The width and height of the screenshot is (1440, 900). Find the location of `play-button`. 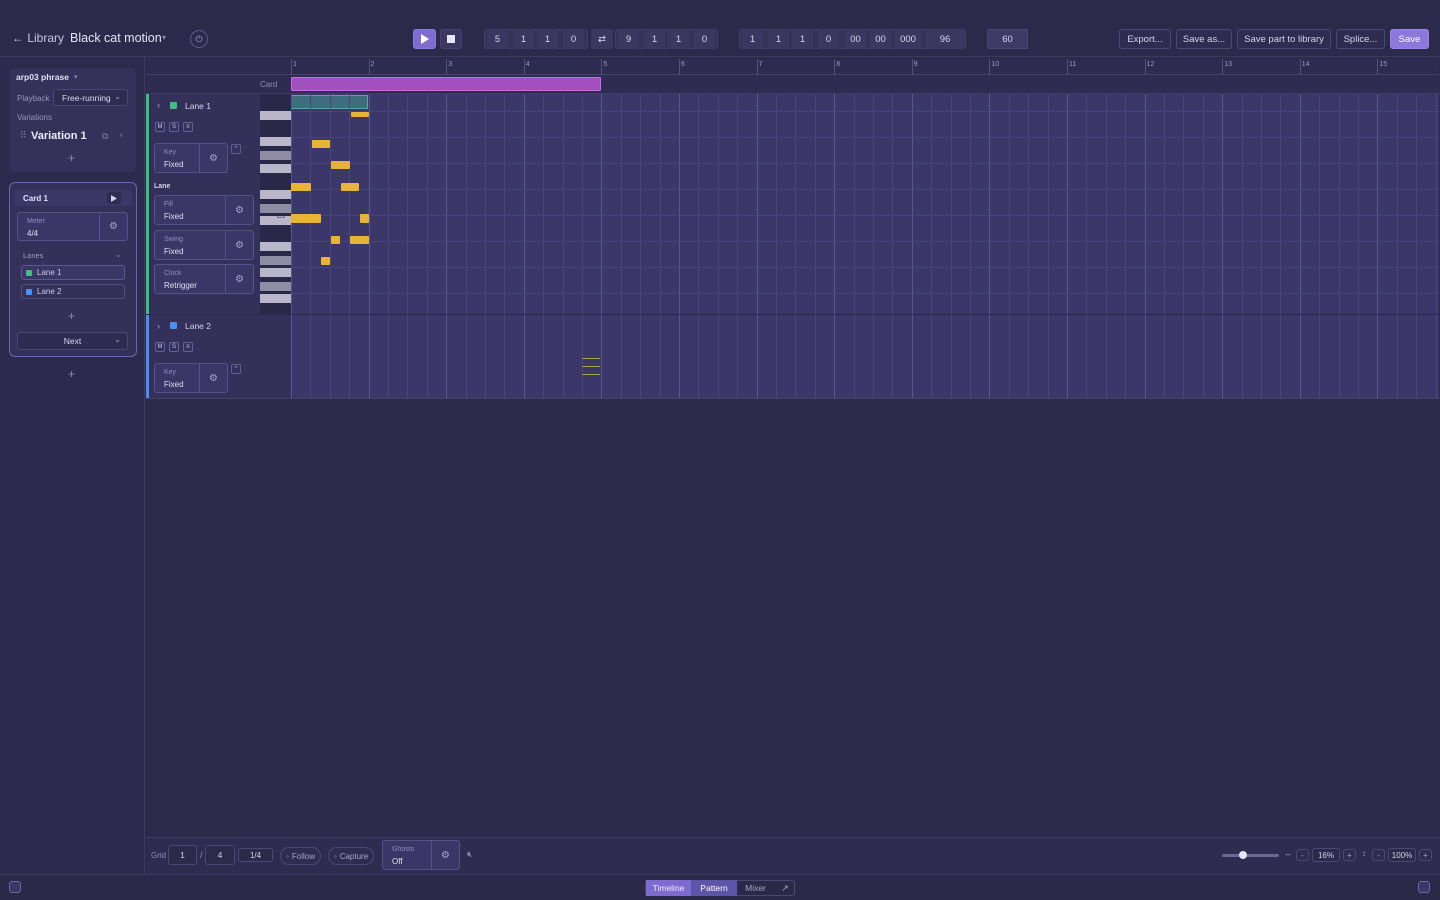

play-button is located at coordinates (424, 39).